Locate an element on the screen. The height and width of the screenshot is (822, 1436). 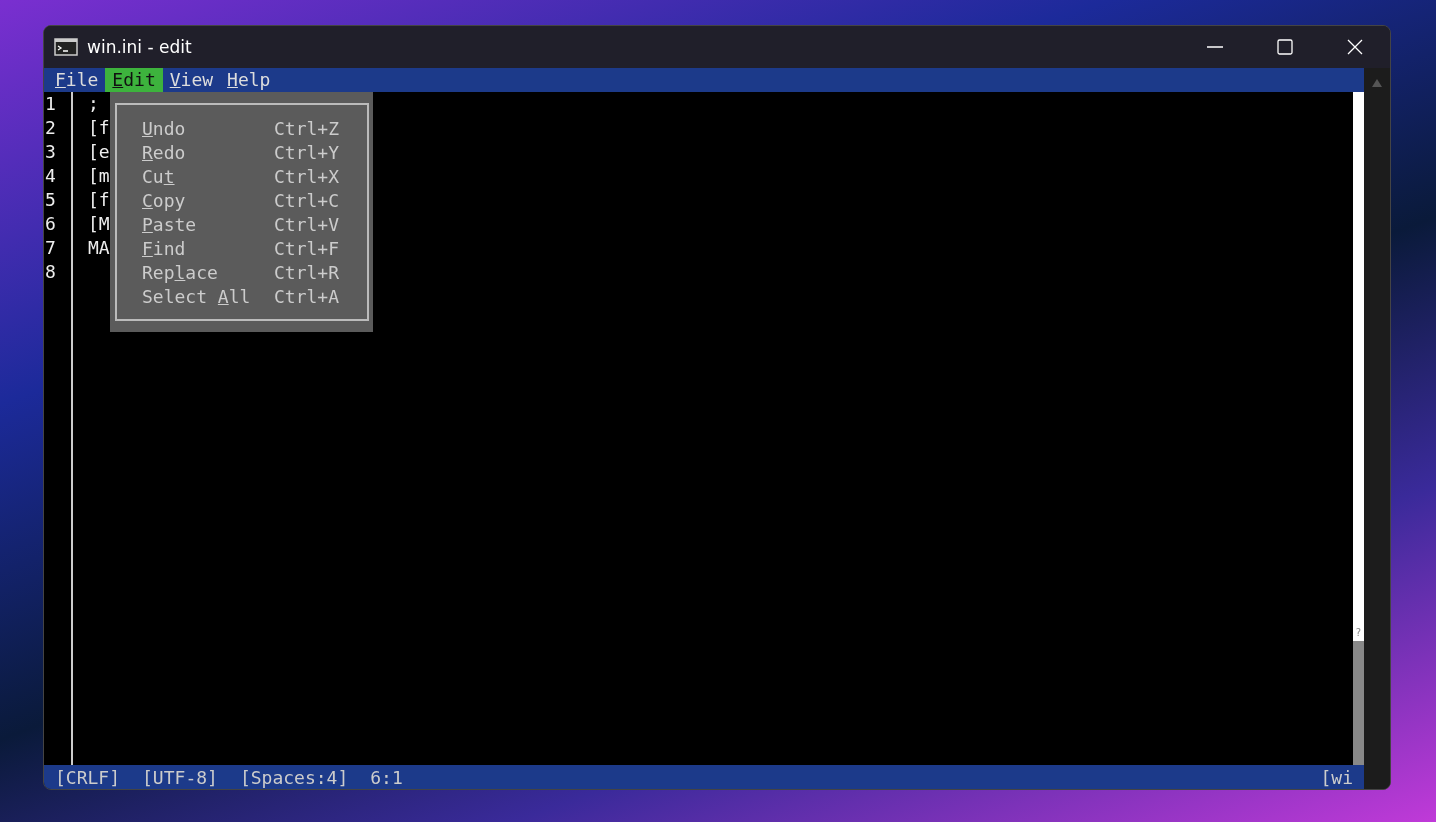
line-number: 8 is located at coordinates (50, 272).